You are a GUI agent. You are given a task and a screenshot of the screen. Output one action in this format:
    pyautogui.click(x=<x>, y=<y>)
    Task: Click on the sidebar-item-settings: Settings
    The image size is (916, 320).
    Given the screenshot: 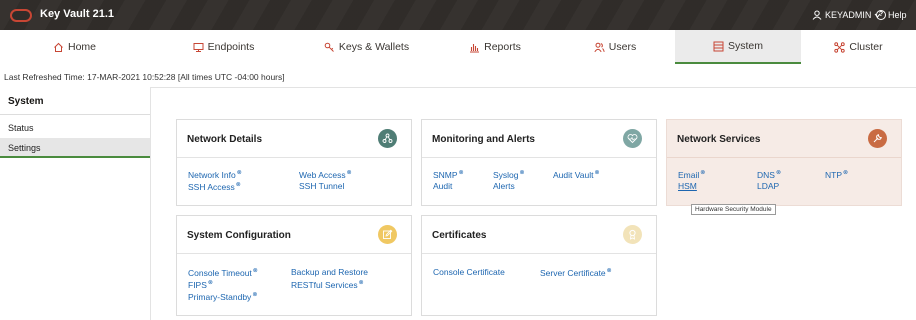 What is the action you would take?
    pyautogui.click(x=75, y=148)
    